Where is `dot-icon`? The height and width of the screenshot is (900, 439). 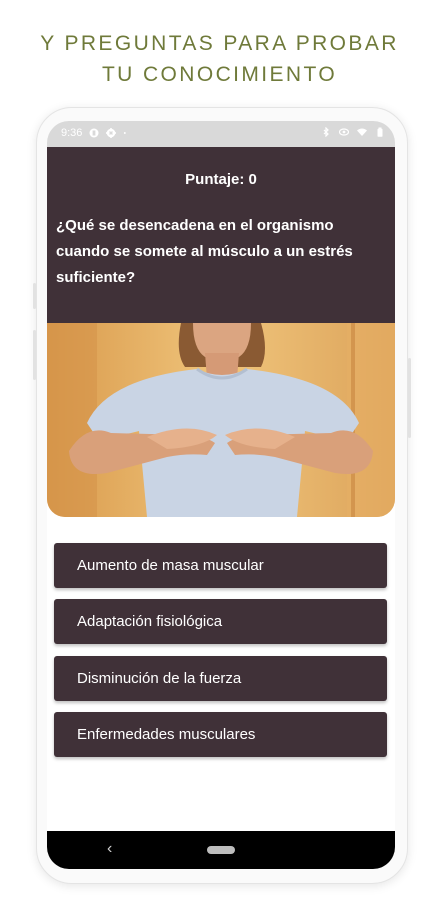 dot-icon is located at coordinates (125, 133).